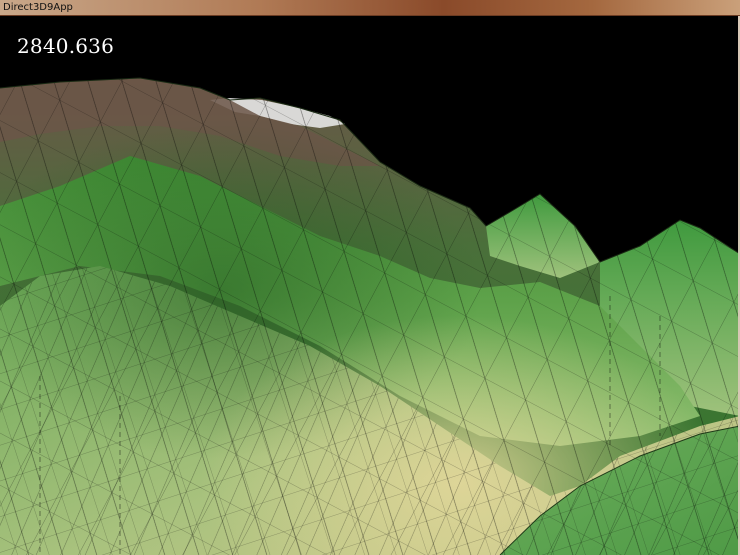 The width and height of the screenshot is (740, 555). Describe the element at coordinates (38, 7) in the screenshot. I see `window-title: Direct3D9App` at that location.